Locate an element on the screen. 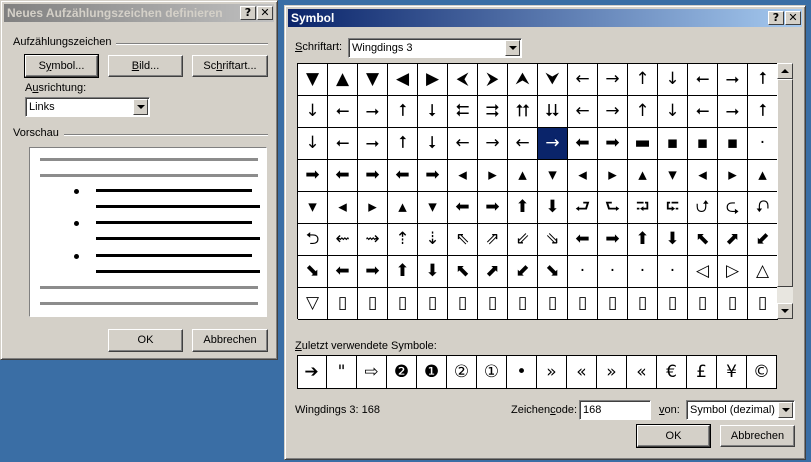 This screenshot has height=462, width=811. symbol-cell: ⇜ is located at coordinates (343, 240).